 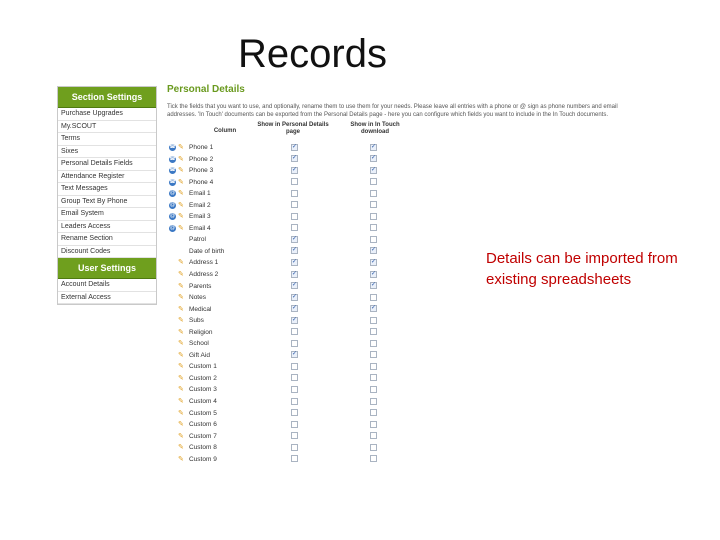 I want to click on sidebar-item: Terms, so click(x=107, y=139).